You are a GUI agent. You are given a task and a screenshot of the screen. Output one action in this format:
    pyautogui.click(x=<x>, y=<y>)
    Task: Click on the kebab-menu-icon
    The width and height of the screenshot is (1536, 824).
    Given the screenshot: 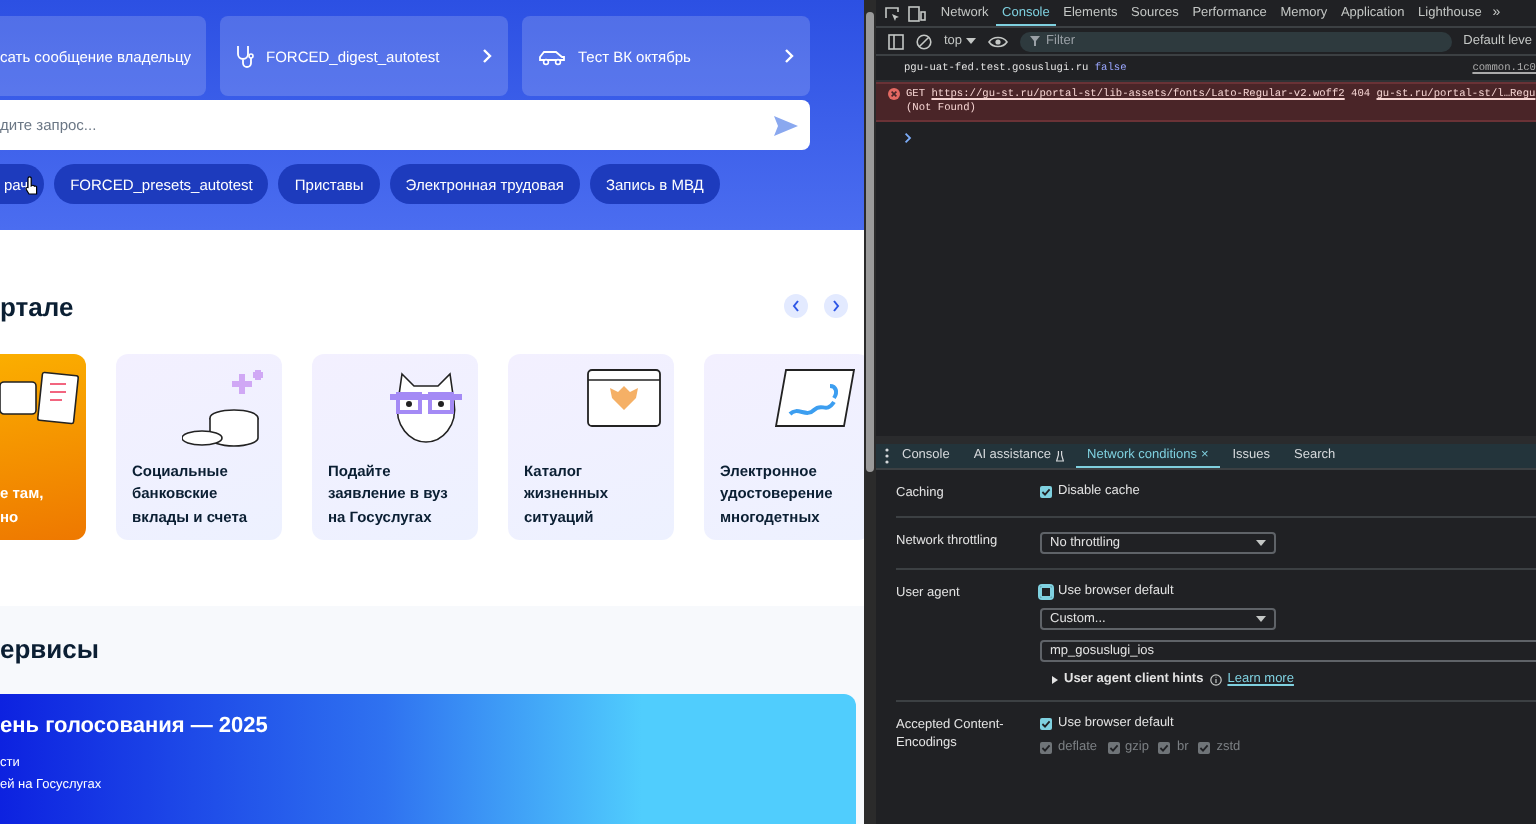 What is the action you would take?
    pyautogui.click(x=887, y=456)
    